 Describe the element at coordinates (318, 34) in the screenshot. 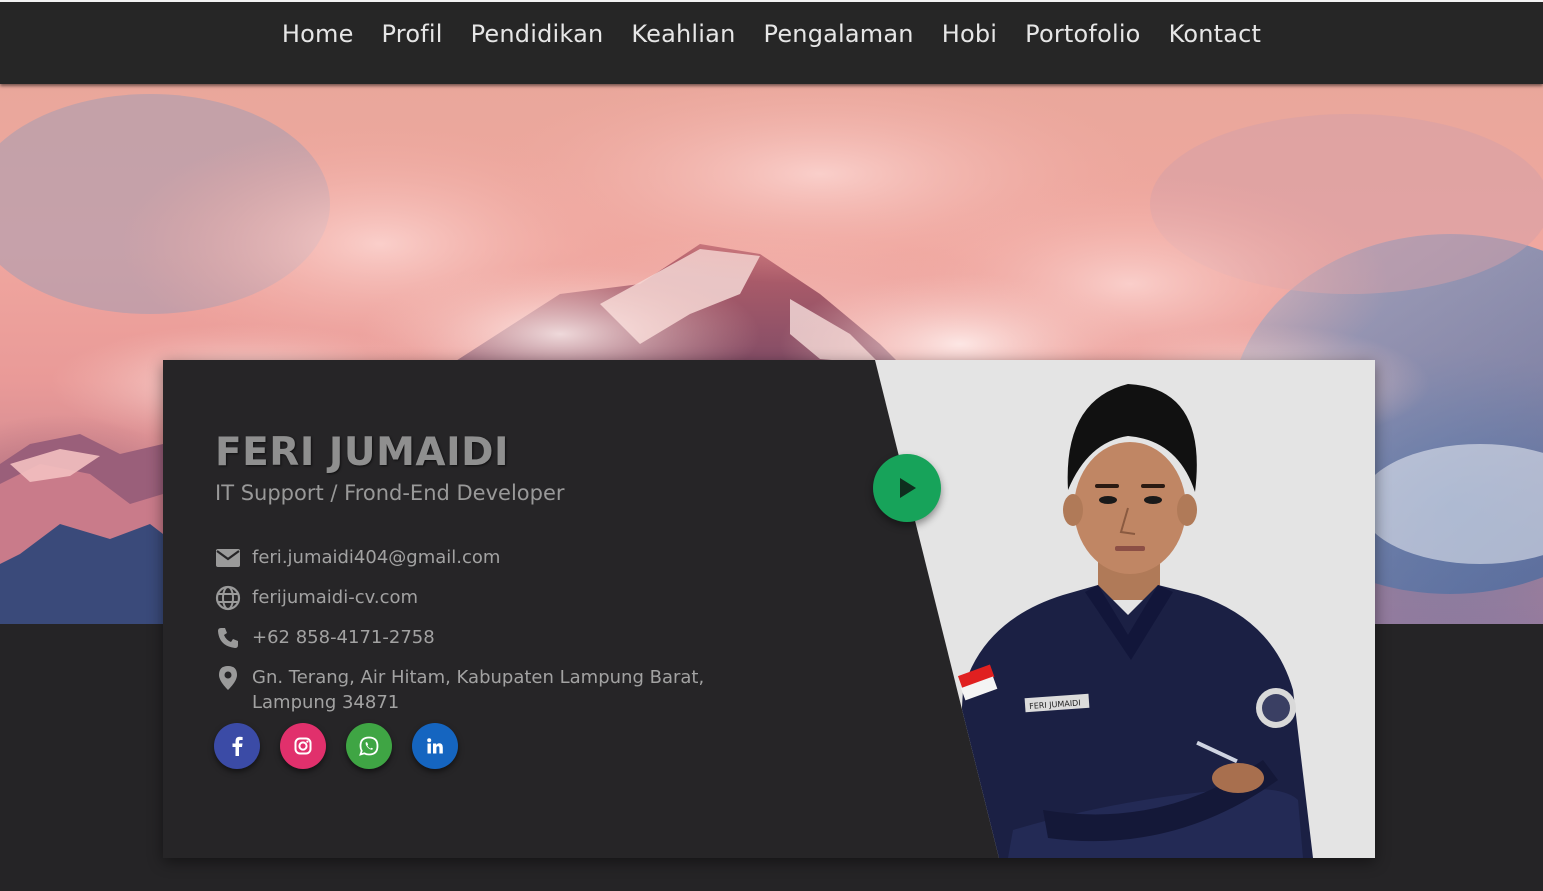

I see `nav-home: Home` at that location.